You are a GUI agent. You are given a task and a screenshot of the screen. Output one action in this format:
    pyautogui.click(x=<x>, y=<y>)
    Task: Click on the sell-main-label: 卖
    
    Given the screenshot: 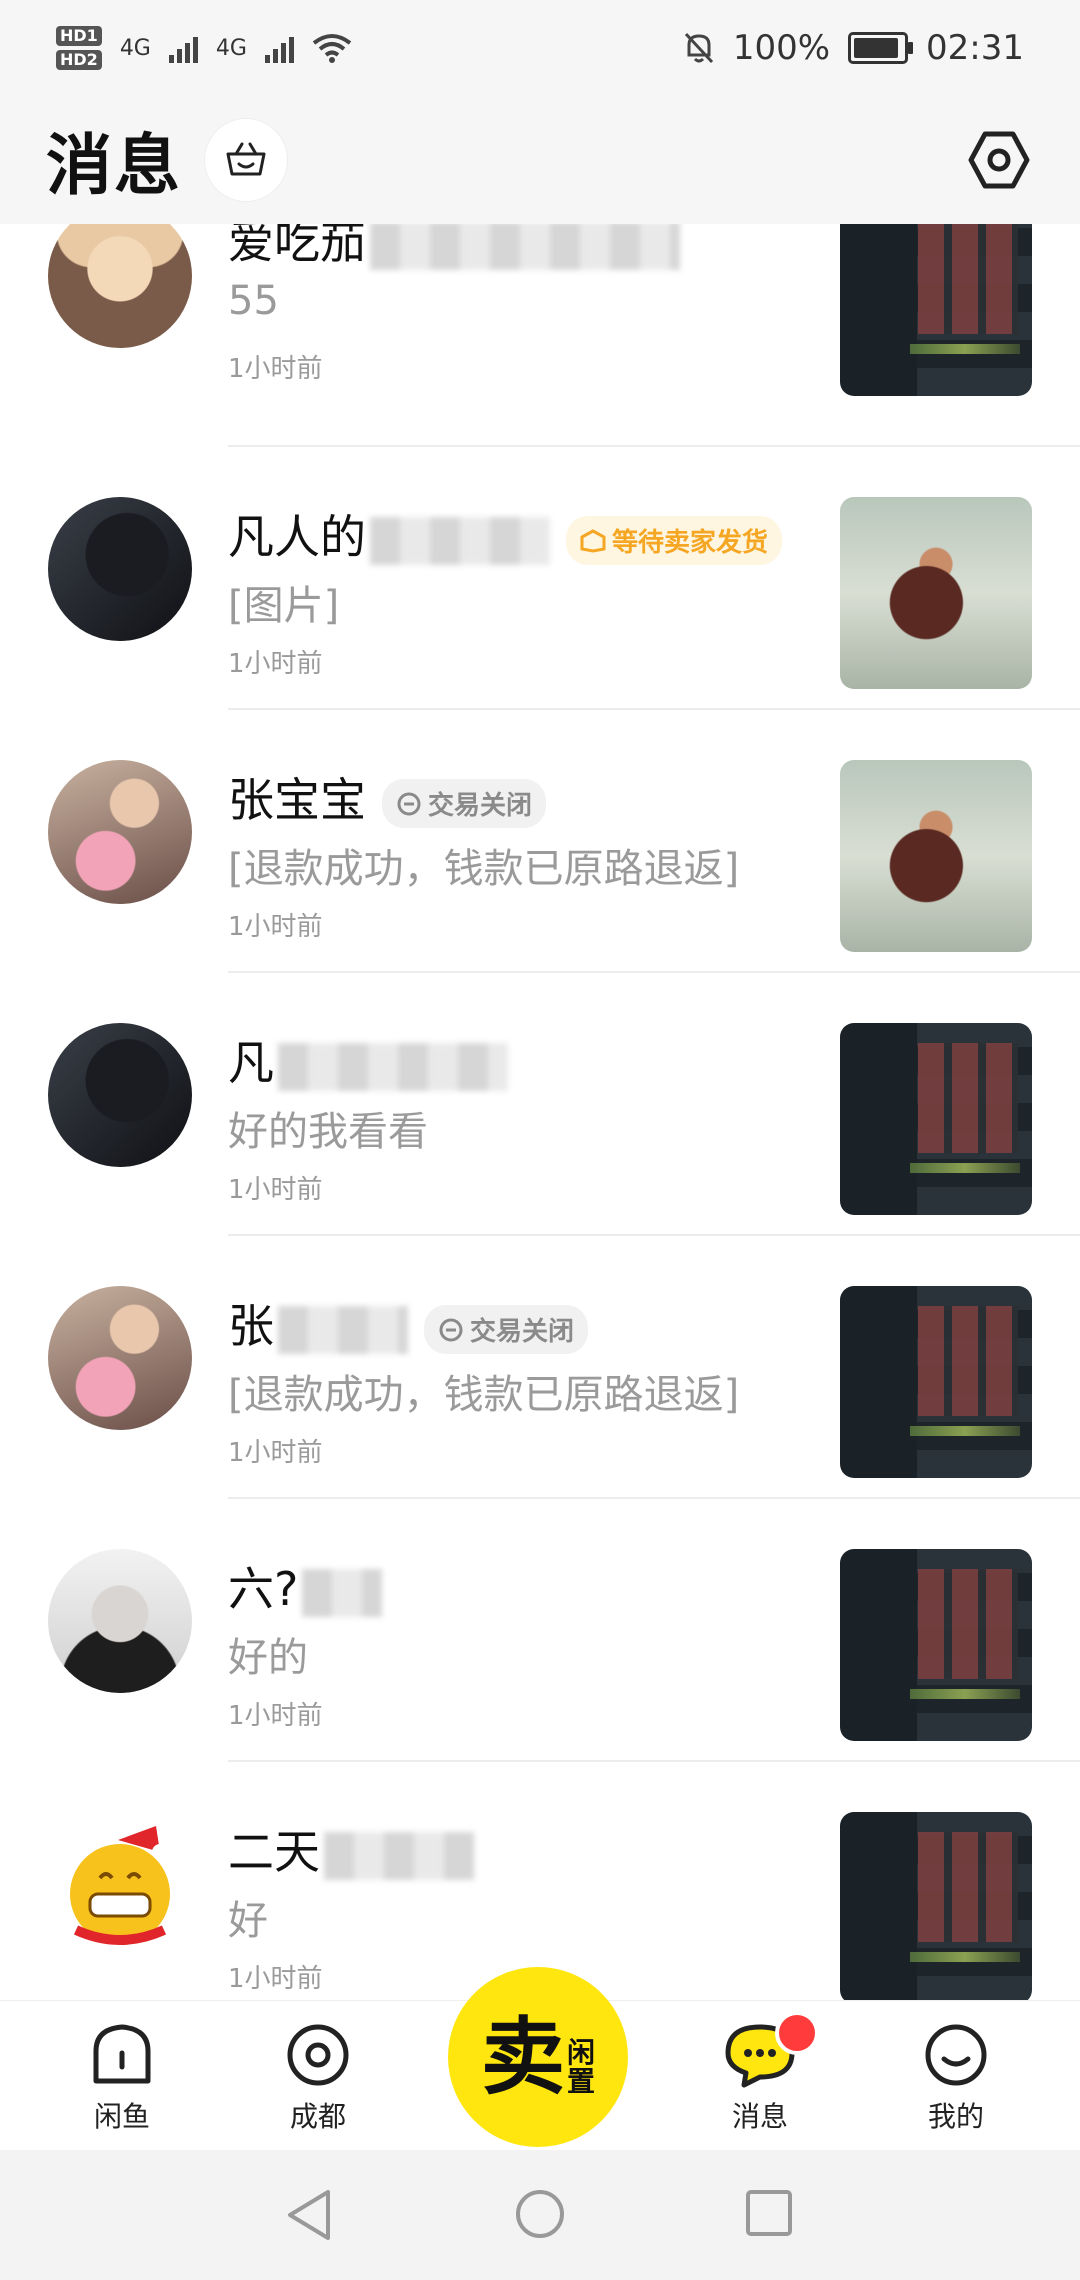 What is the action you would take?
    pyautogui.click(x=522, y=2057)
    